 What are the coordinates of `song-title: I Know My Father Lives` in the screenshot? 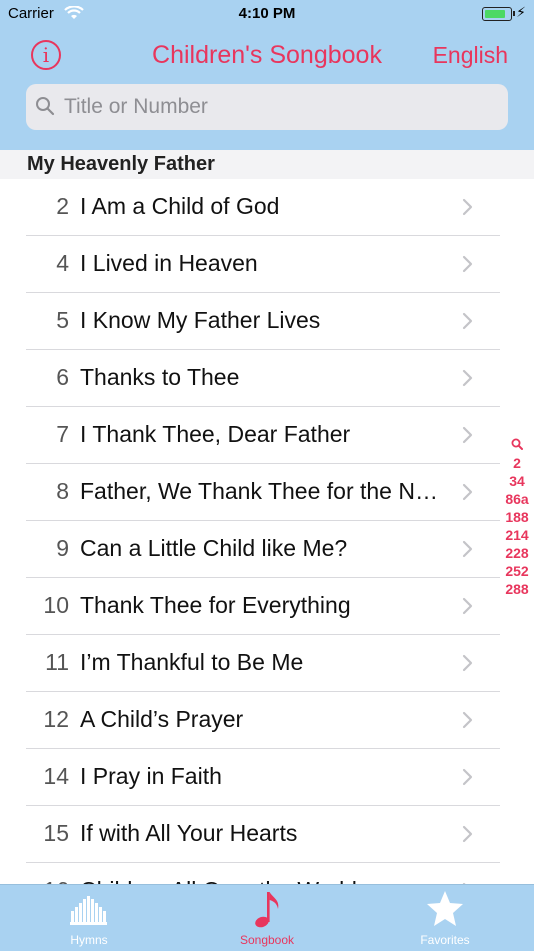 It's located at (200, 320).